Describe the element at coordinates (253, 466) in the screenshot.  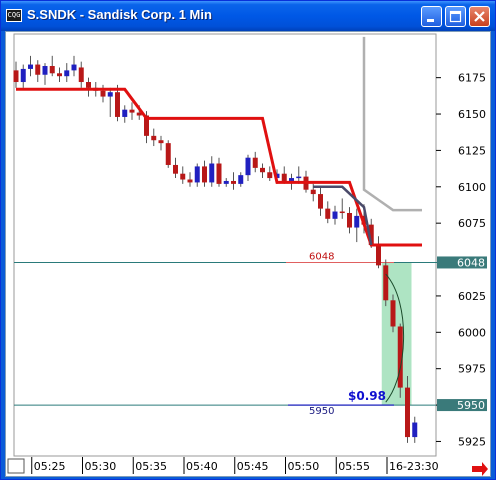
I see `x-tick-label: 05:45` at that location.